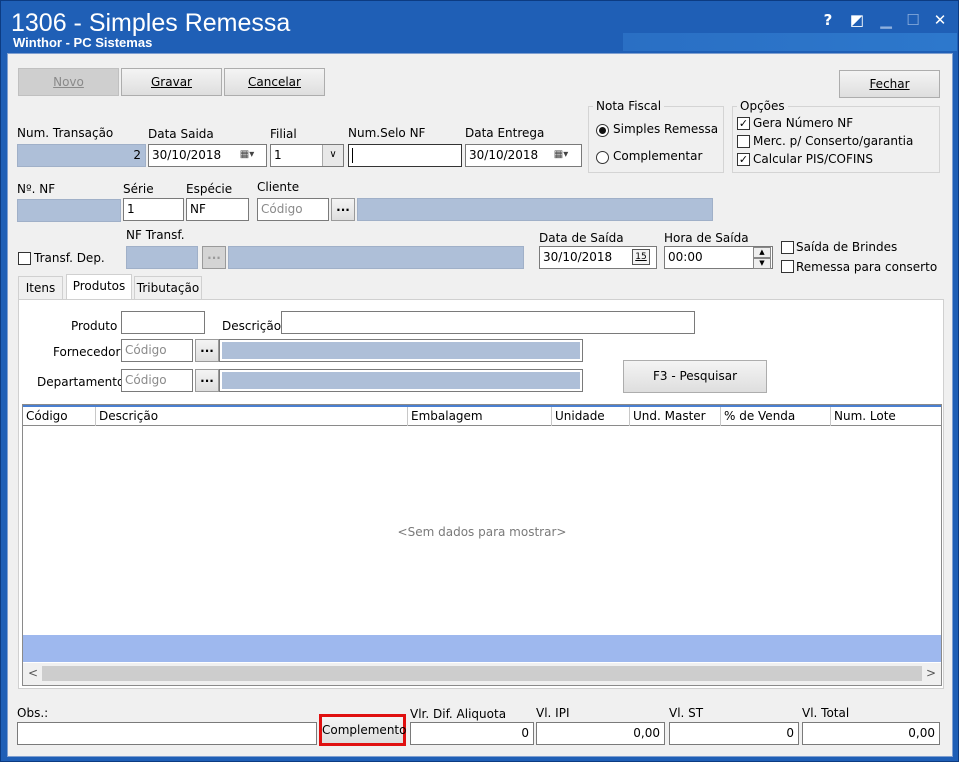 This screenshot has height=762, width=959. I want to click on saida-brindes-checkbox, so click(787, 247).